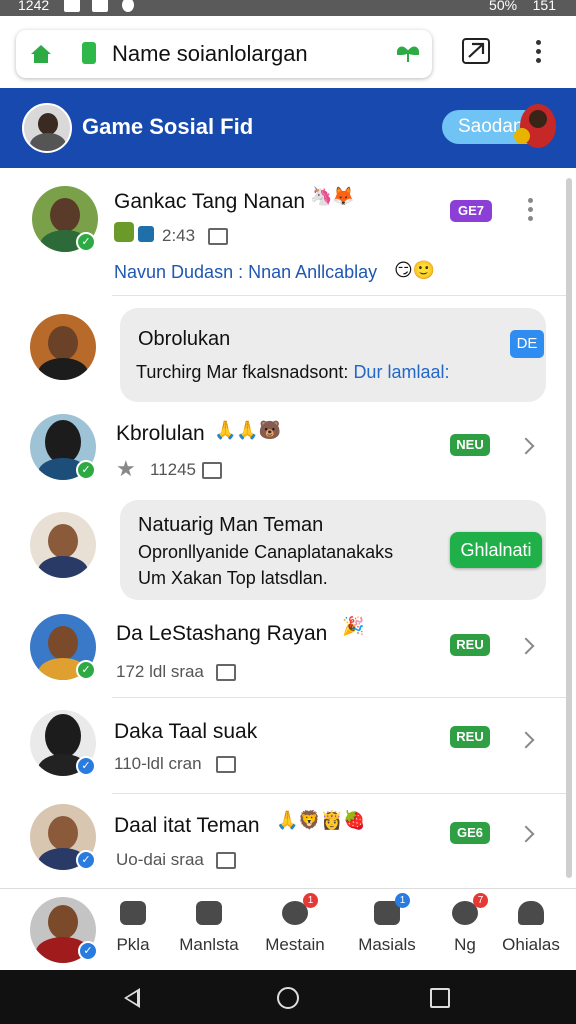 The height and width of the screenshot is (1024, 576). I want to click on status-tag: GE6, so click(470, 833).